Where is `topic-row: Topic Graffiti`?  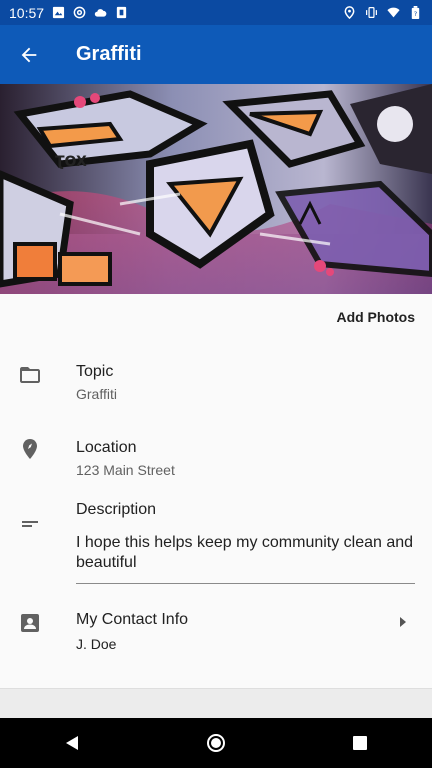
topic-row: Topic Graffiti is located at coordinates (216, 385).